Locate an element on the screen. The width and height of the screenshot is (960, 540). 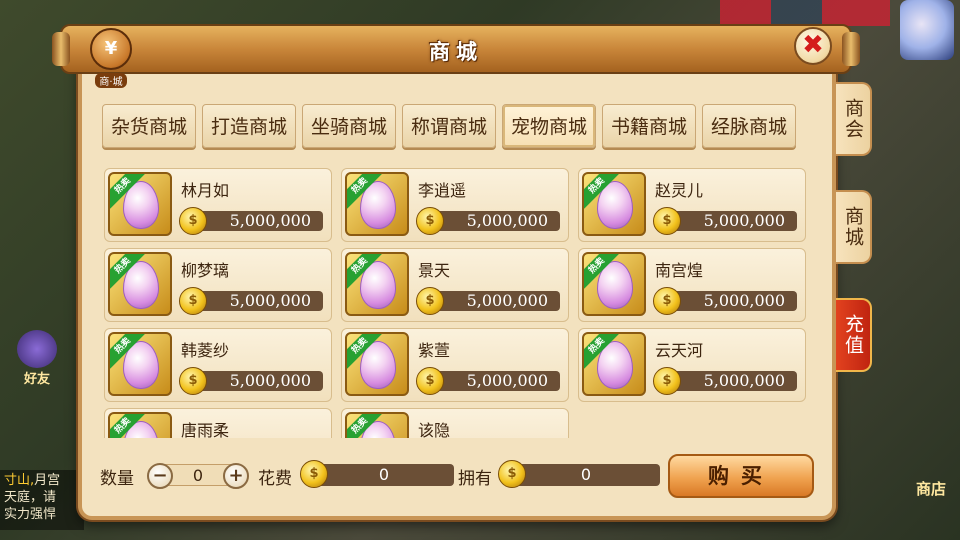
chat-line: 寸山,月宫 is located at coordinates (32, 480).